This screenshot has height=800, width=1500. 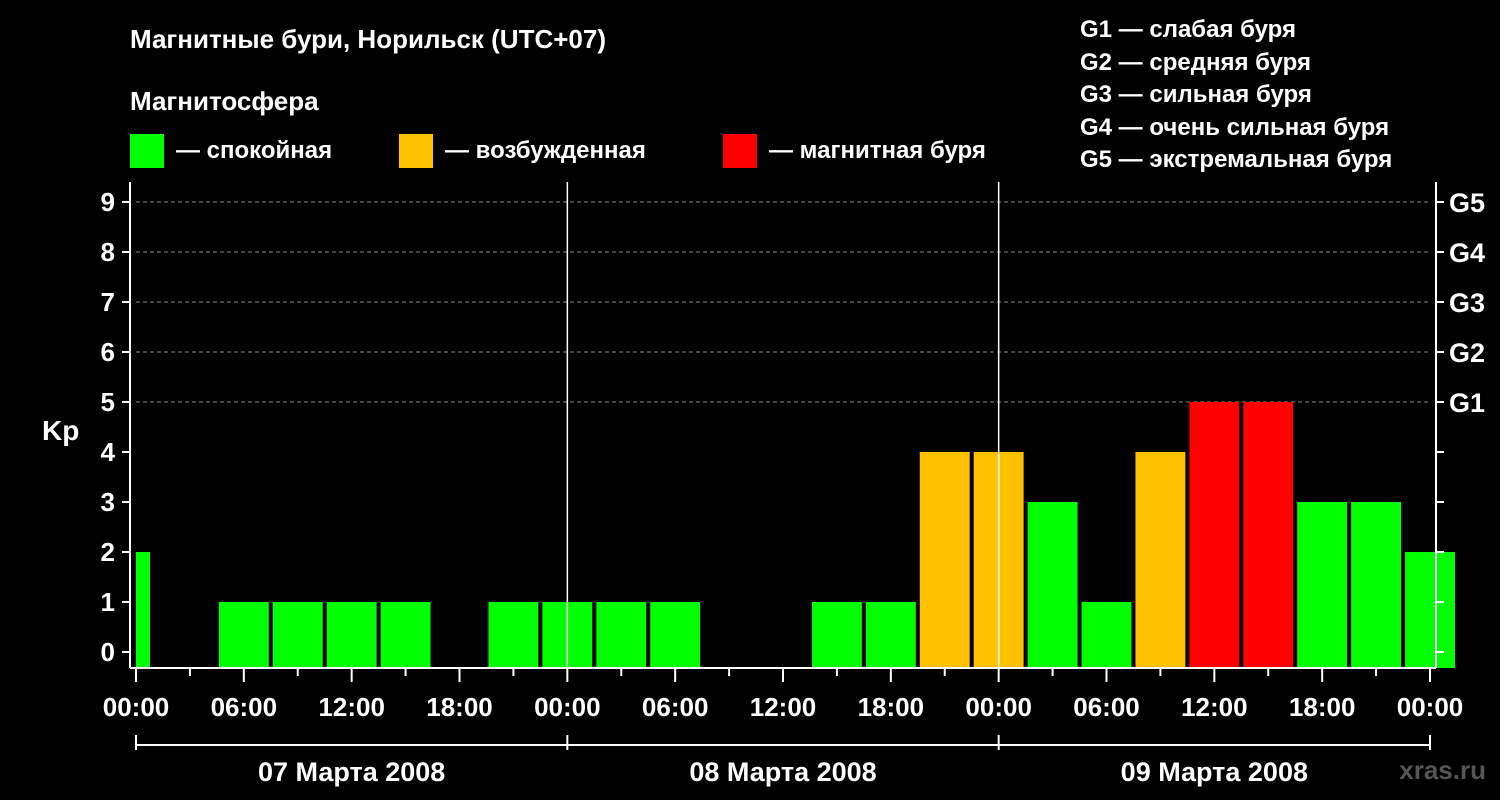 I want to click on y-tick-label: 3, so click(x=108, y=502).